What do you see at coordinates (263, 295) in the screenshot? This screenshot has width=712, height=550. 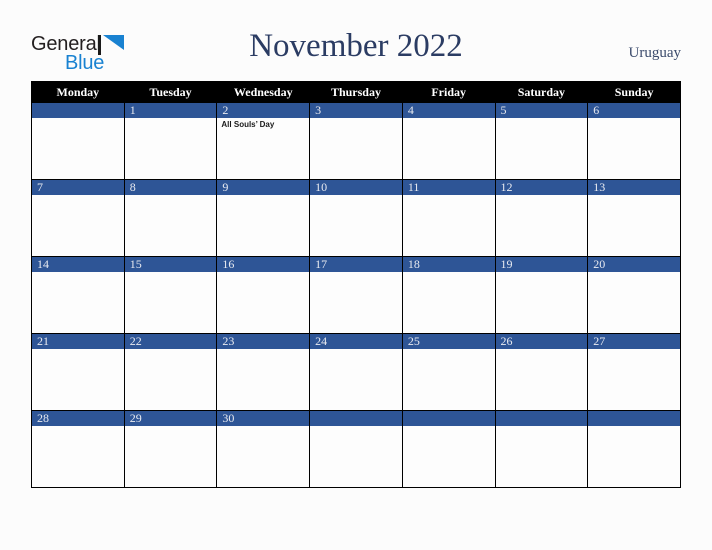 I see `calendar-day-cell: 16` at bounding box center [263, 295].